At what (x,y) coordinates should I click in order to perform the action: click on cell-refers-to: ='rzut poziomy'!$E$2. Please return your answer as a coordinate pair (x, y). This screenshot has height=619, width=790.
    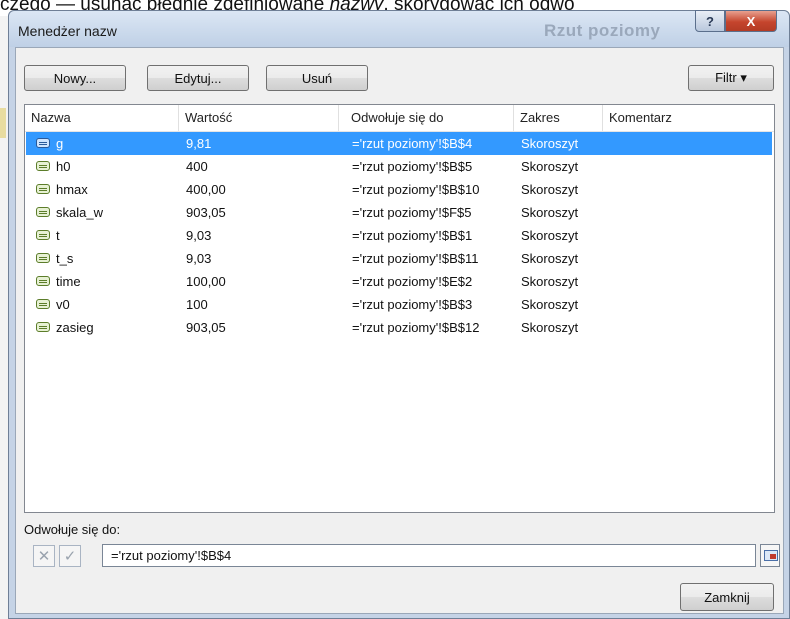
    Looking at the image, I should click on (412, 281).